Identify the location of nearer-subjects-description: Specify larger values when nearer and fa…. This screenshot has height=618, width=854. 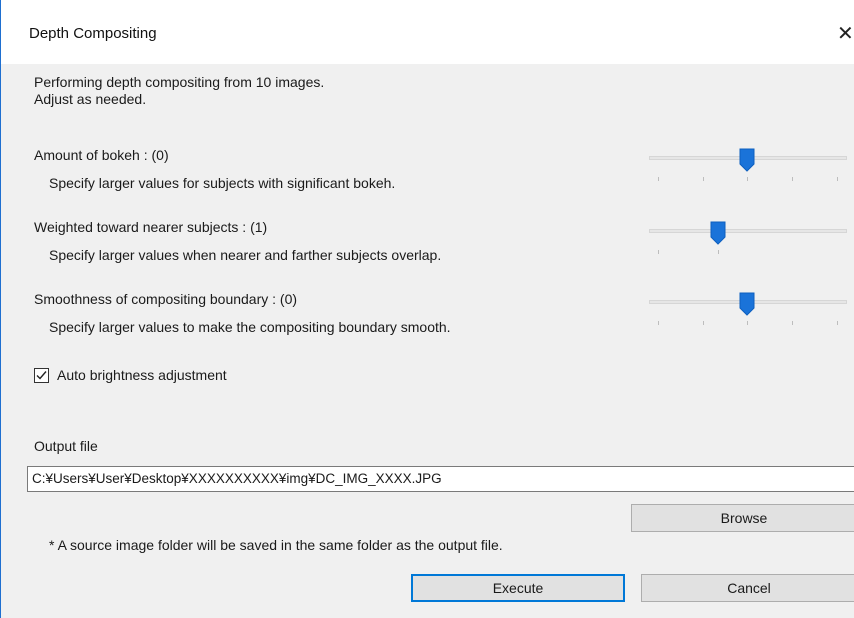
(245, 255).